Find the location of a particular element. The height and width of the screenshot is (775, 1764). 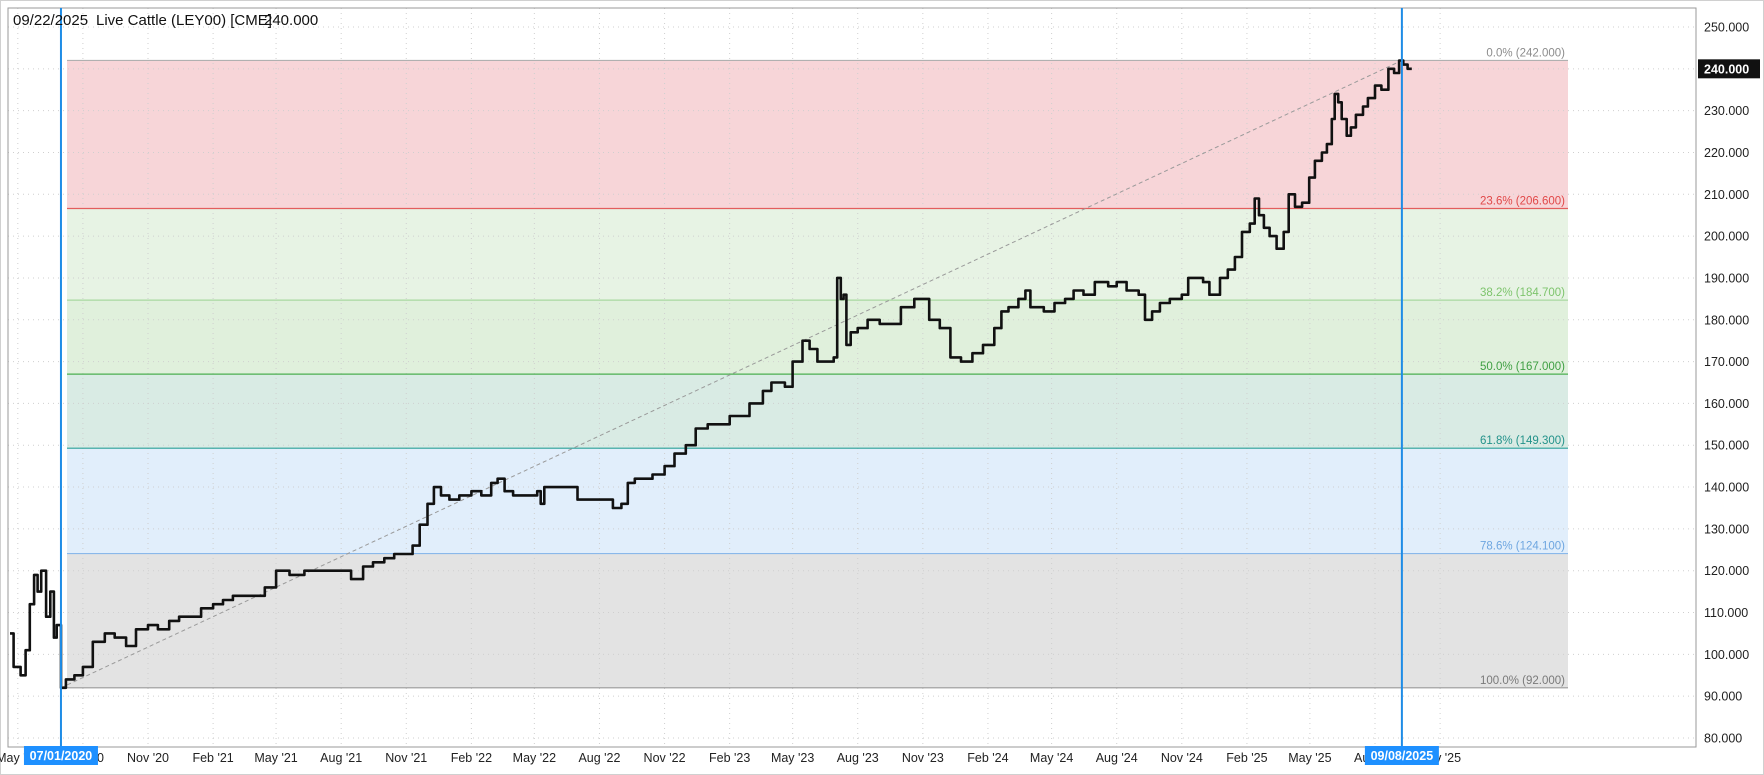

x-tick-label-15: Feb '24 is located at coordinates (987, 758).